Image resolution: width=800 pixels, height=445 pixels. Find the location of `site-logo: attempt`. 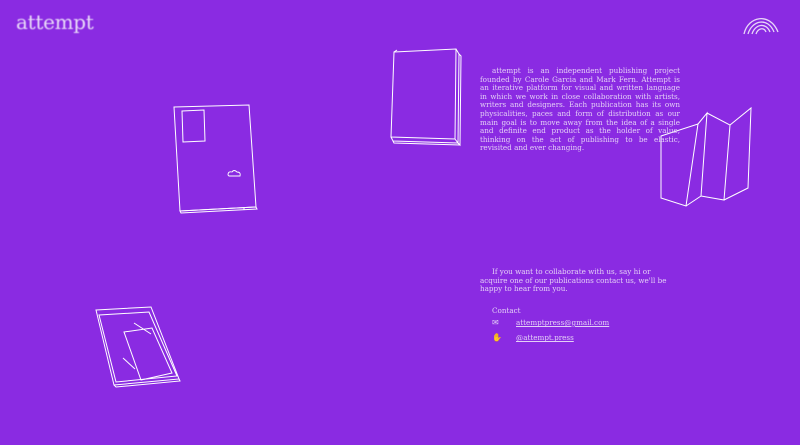

site-logo: attempt is located at coordinates (55, 22).